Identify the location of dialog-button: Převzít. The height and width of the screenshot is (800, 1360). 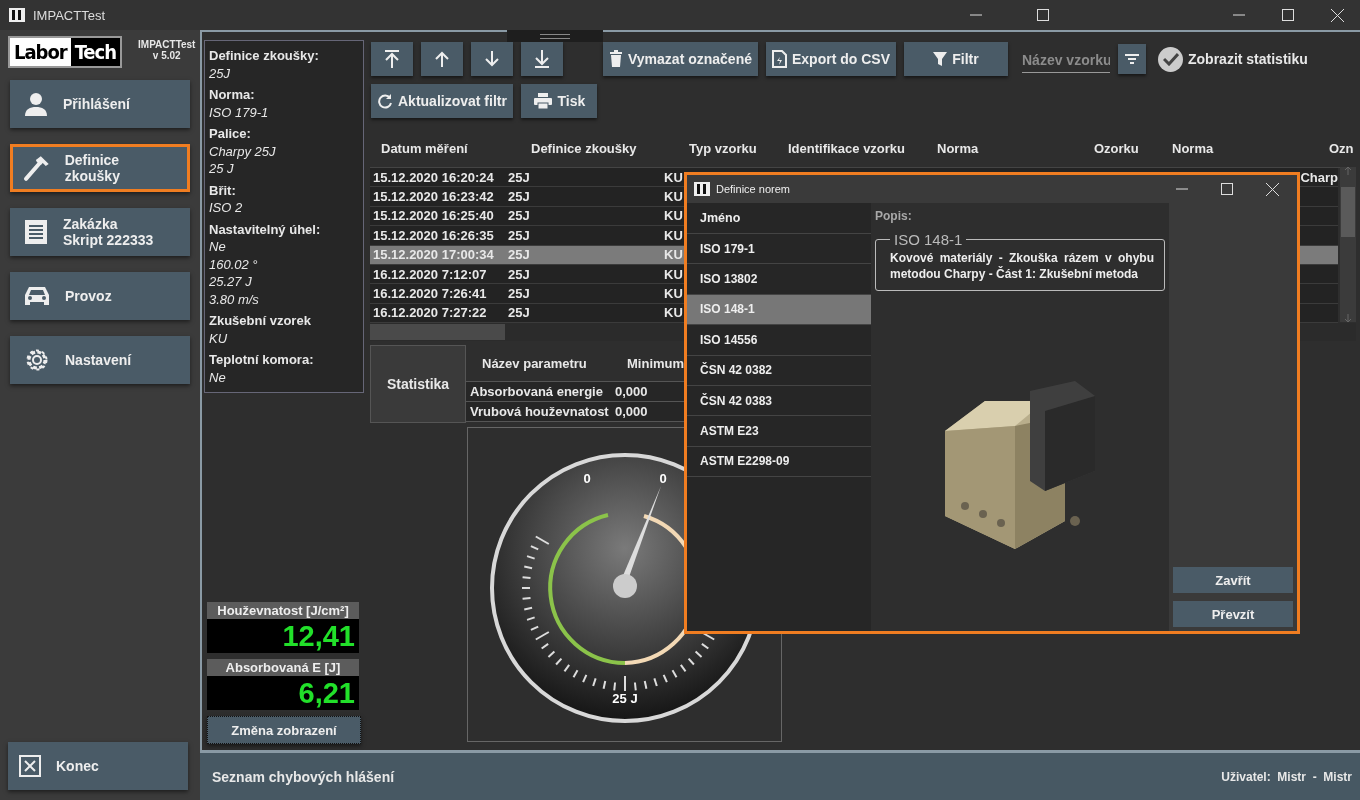
(1233, 614).